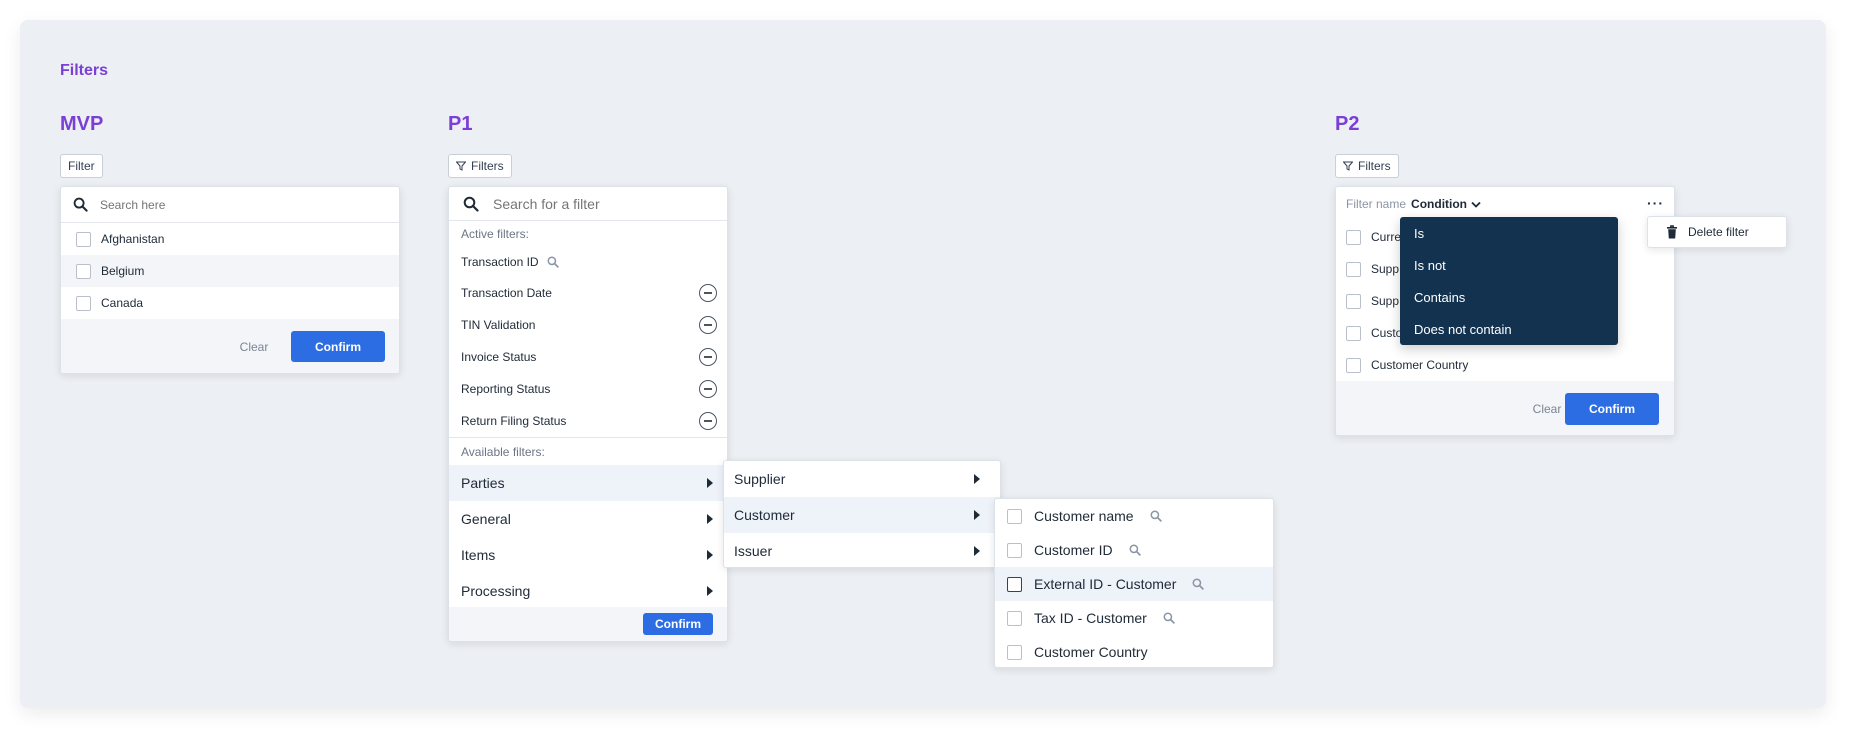  I want to click on list-item: Afghanistan, so click(230, 239).